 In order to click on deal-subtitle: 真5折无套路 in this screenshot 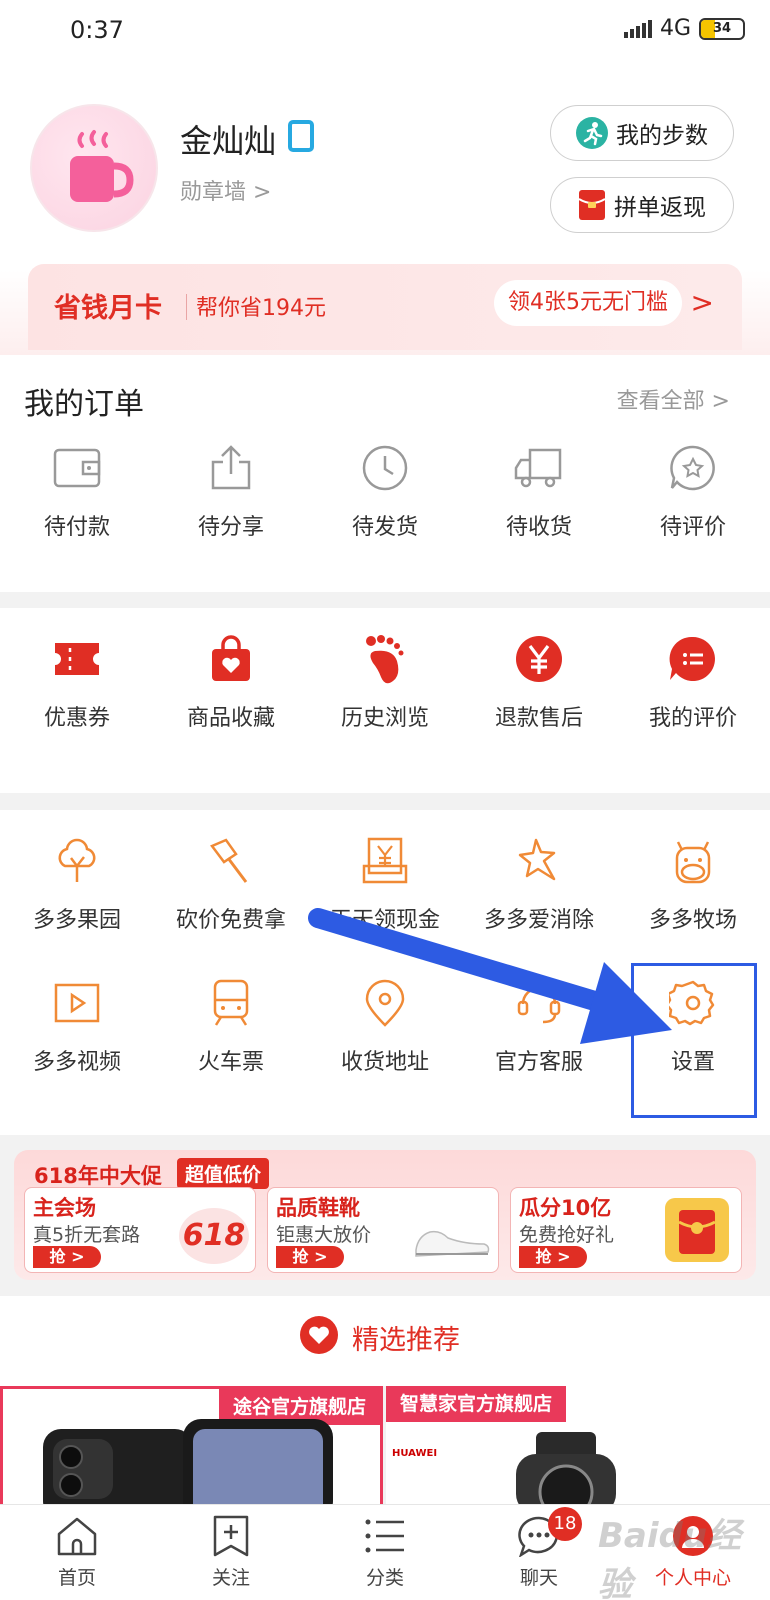, I will do `click(87, 1235)`.